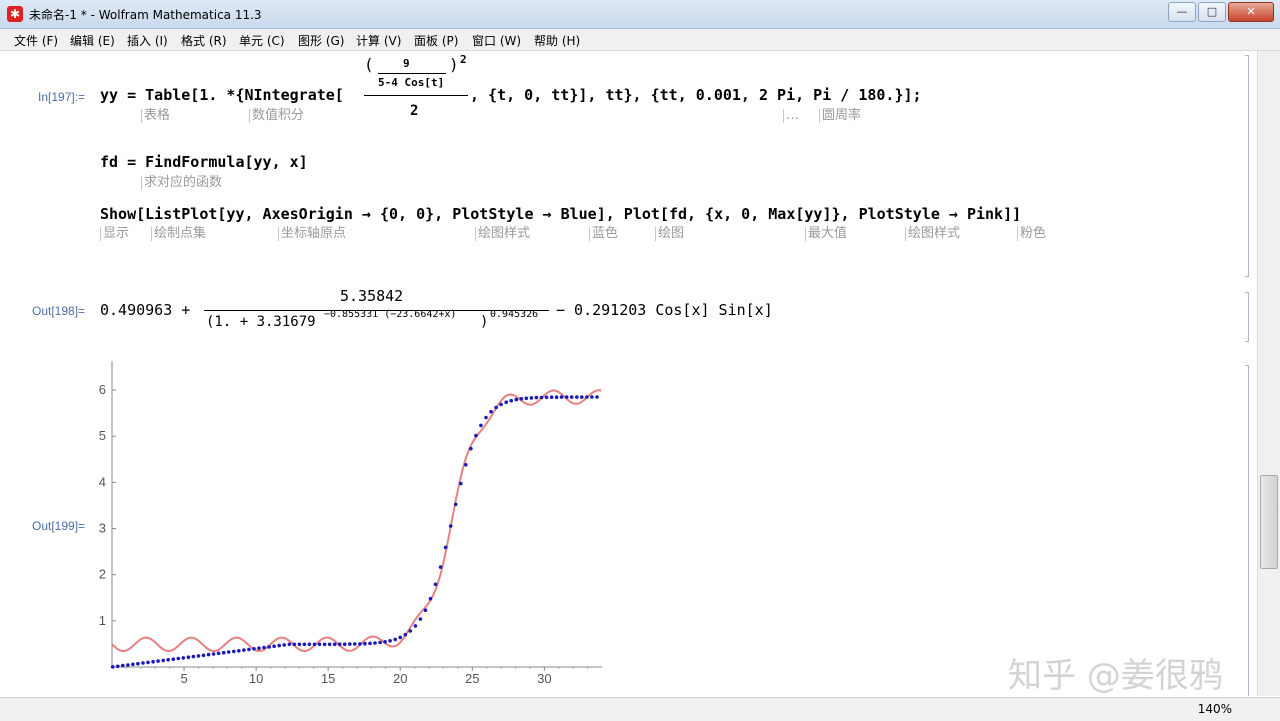 The image size is (1280, 721). I want to click on vertical-scrollbar, so click(1268, 373).